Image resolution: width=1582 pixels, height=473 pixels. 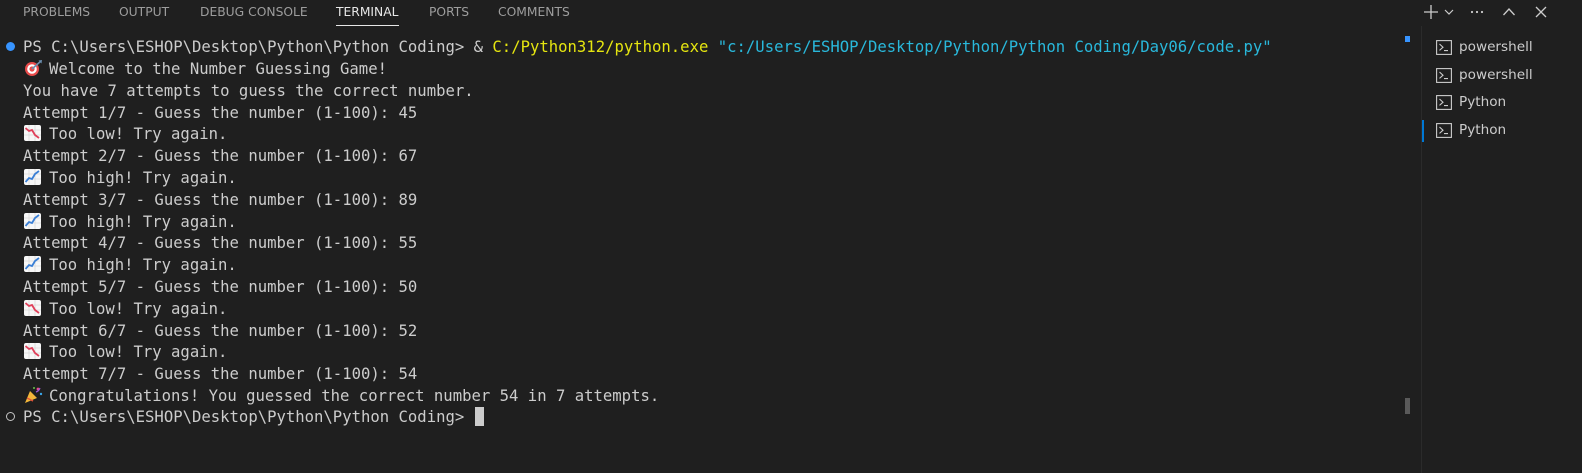 I want to click on scrollbar-decoration-mark, so click(x=1407, y=39).